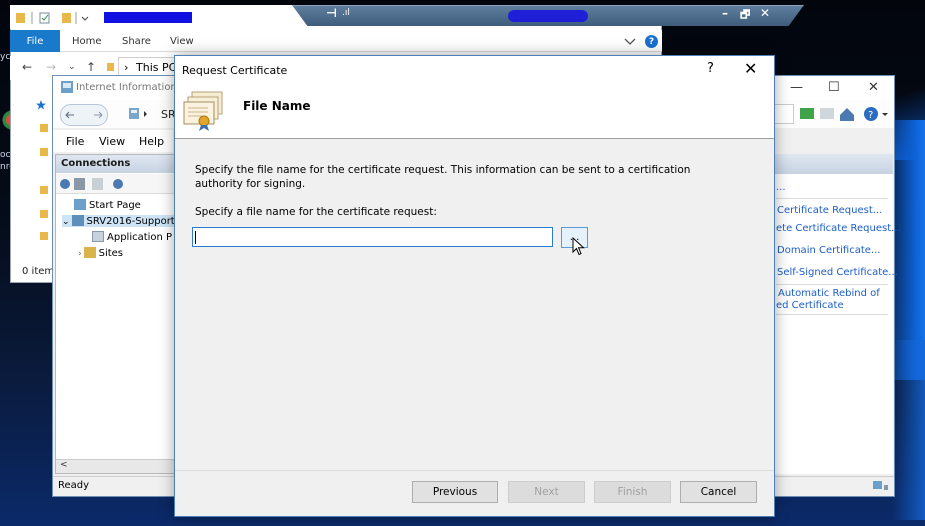 The height and width of the screenshot is (526, 925). I want to click on minimize-icon: —, so click(796, 87).